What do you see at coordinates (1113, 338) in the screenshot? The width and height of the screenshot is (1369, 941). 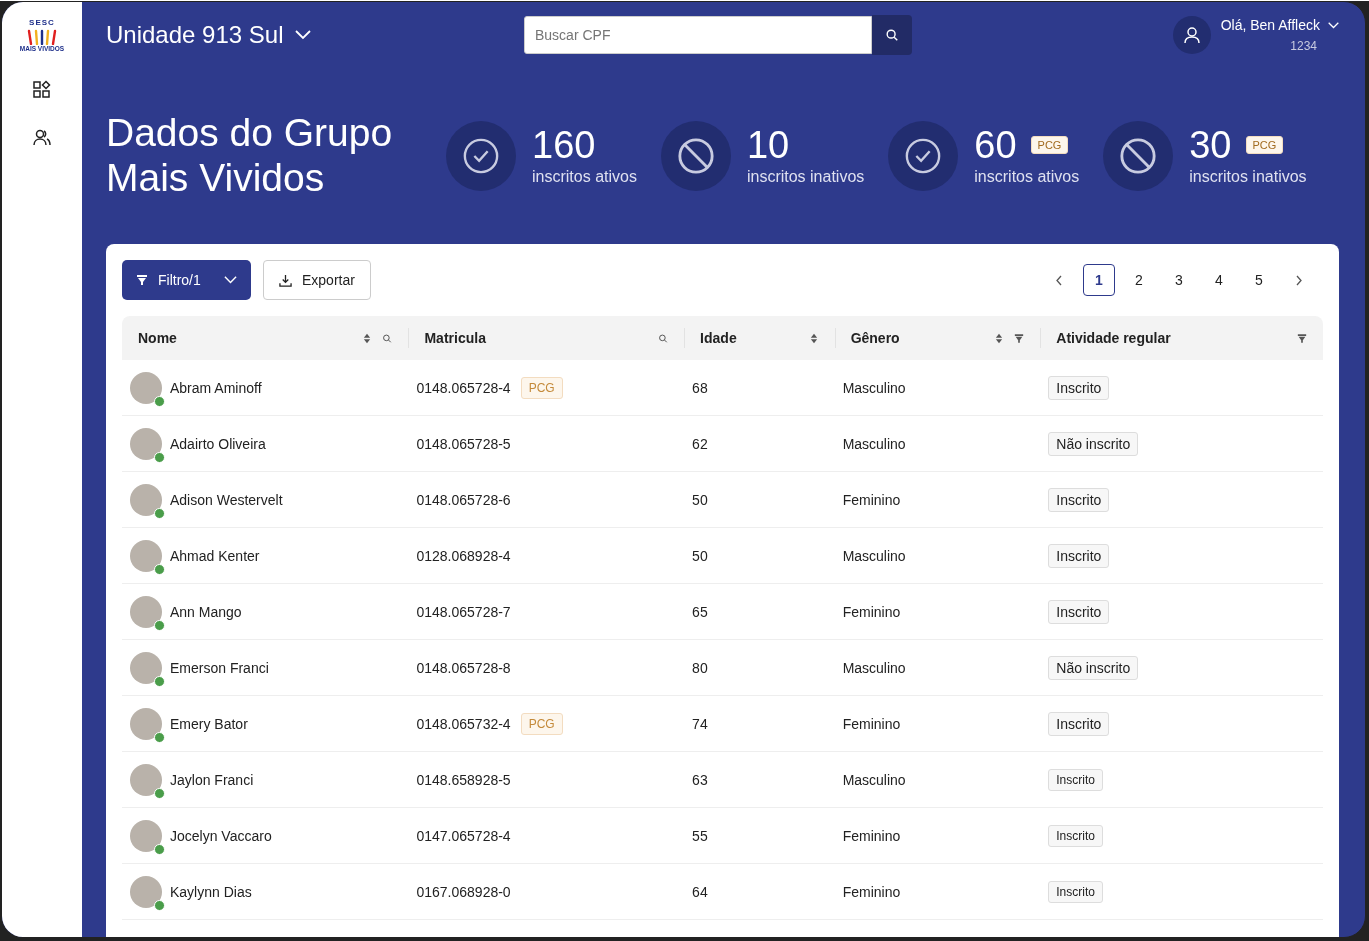 I see `column-header: Atividade regular` at bounding box center [1113, 338].